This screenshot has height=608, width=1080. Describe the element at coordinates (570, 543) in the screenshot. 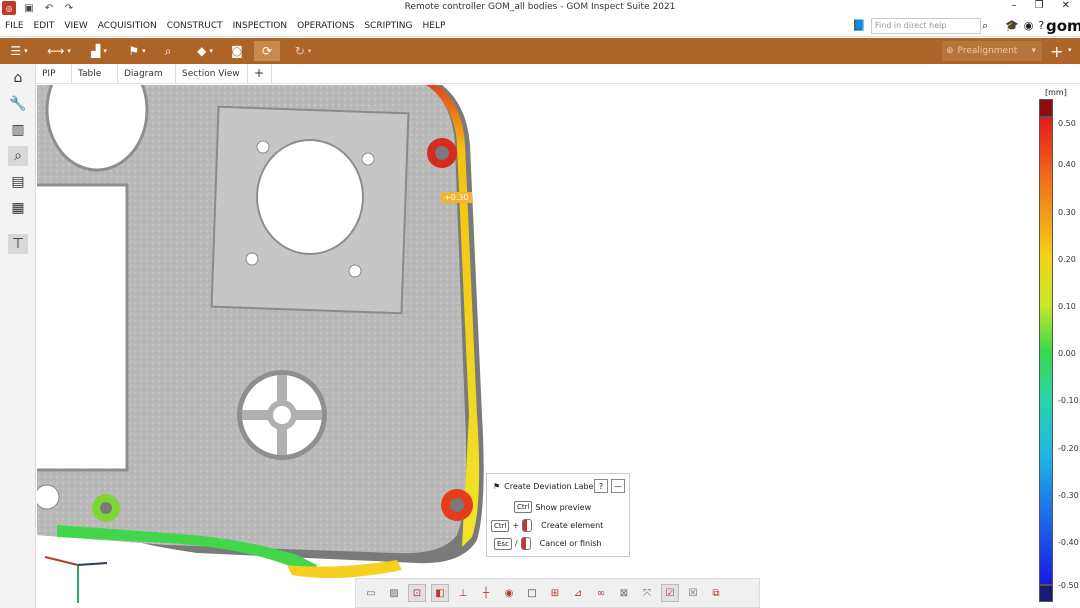

I see `cancel-finish-label: Cancel or finish` at that location.